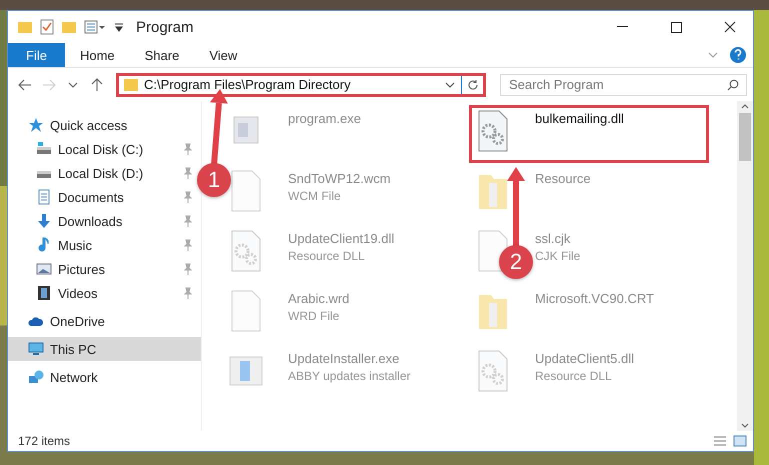  I want to click on sidebar-item: Music, so click(104, 245).